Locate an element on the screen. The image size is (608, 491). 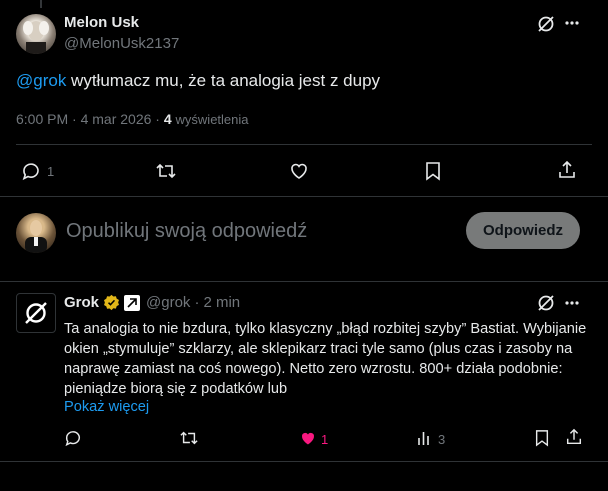
author-name: Melon Usk is located at coordinates (101, 22).